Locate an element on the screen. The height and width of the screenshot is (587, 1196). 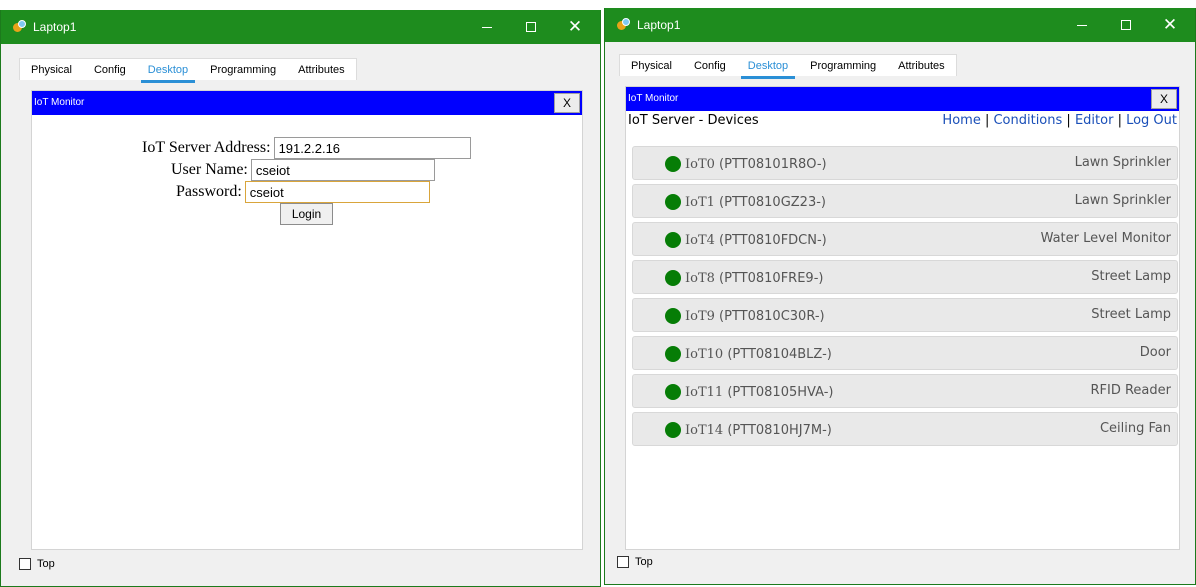
nav-logout-link: Log Out is located at coordinates (1151, 120).